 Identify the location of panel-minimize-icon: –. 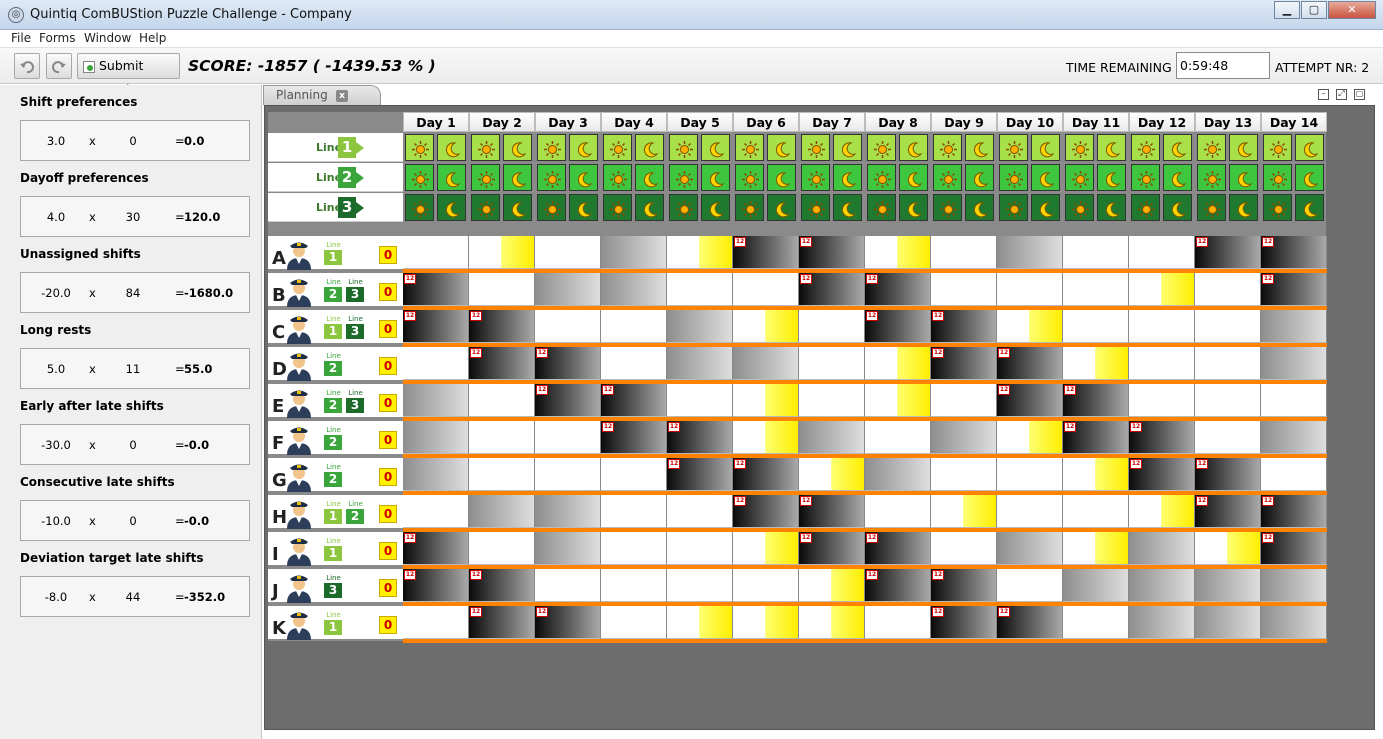
(1323, 94).